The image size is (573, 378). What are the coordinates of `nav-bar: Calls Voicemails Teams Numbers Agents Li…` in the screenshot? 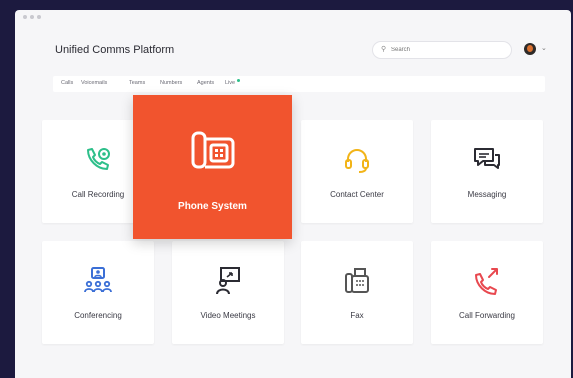 It's located at (299, 84).